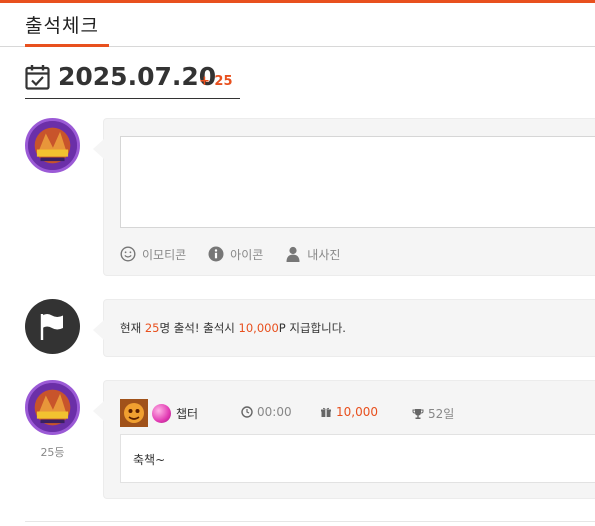  What do you see at coordinates (216, 254) in the screenshot?
I see `info-icon` at bounding box center [216, 254].